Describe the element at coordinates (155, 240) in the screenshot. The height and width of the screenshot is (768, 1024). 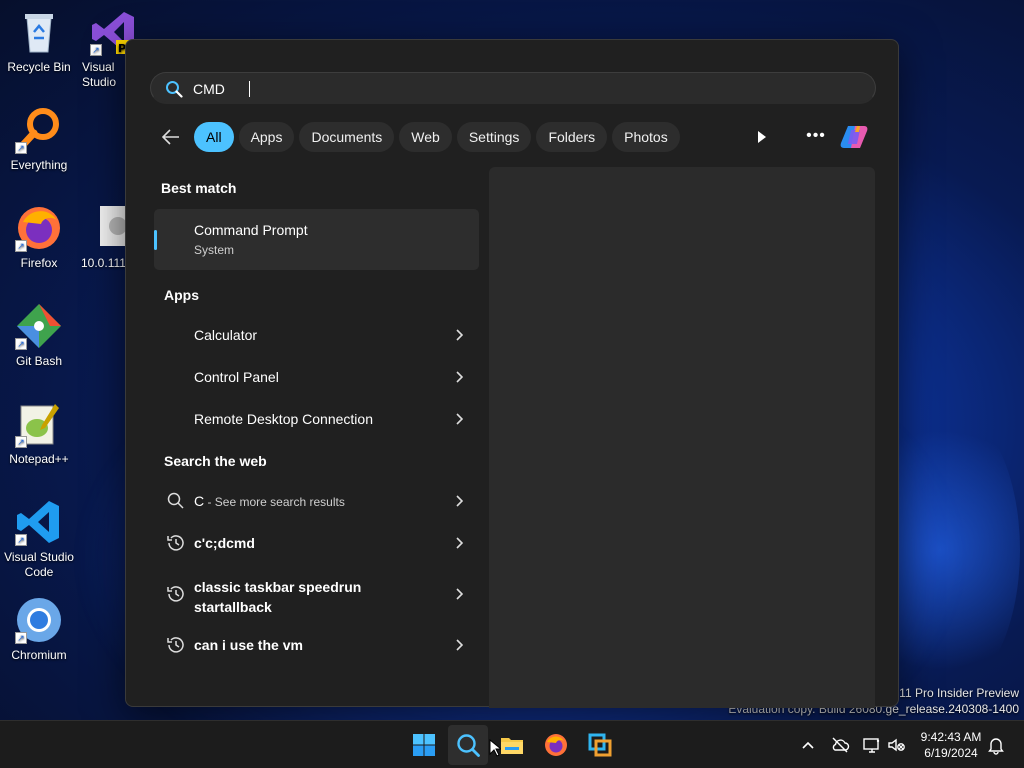
I see `selection-indicator` at that location.